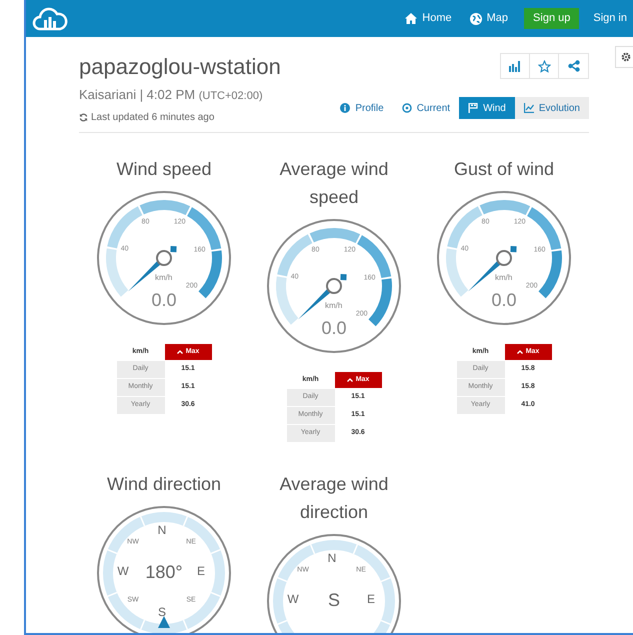 The width and height of the screenshot is (633, 635). Describe the element at coordinates (164, 169) in the screenshot. I see `gauge-title: Wind speed` at that location.